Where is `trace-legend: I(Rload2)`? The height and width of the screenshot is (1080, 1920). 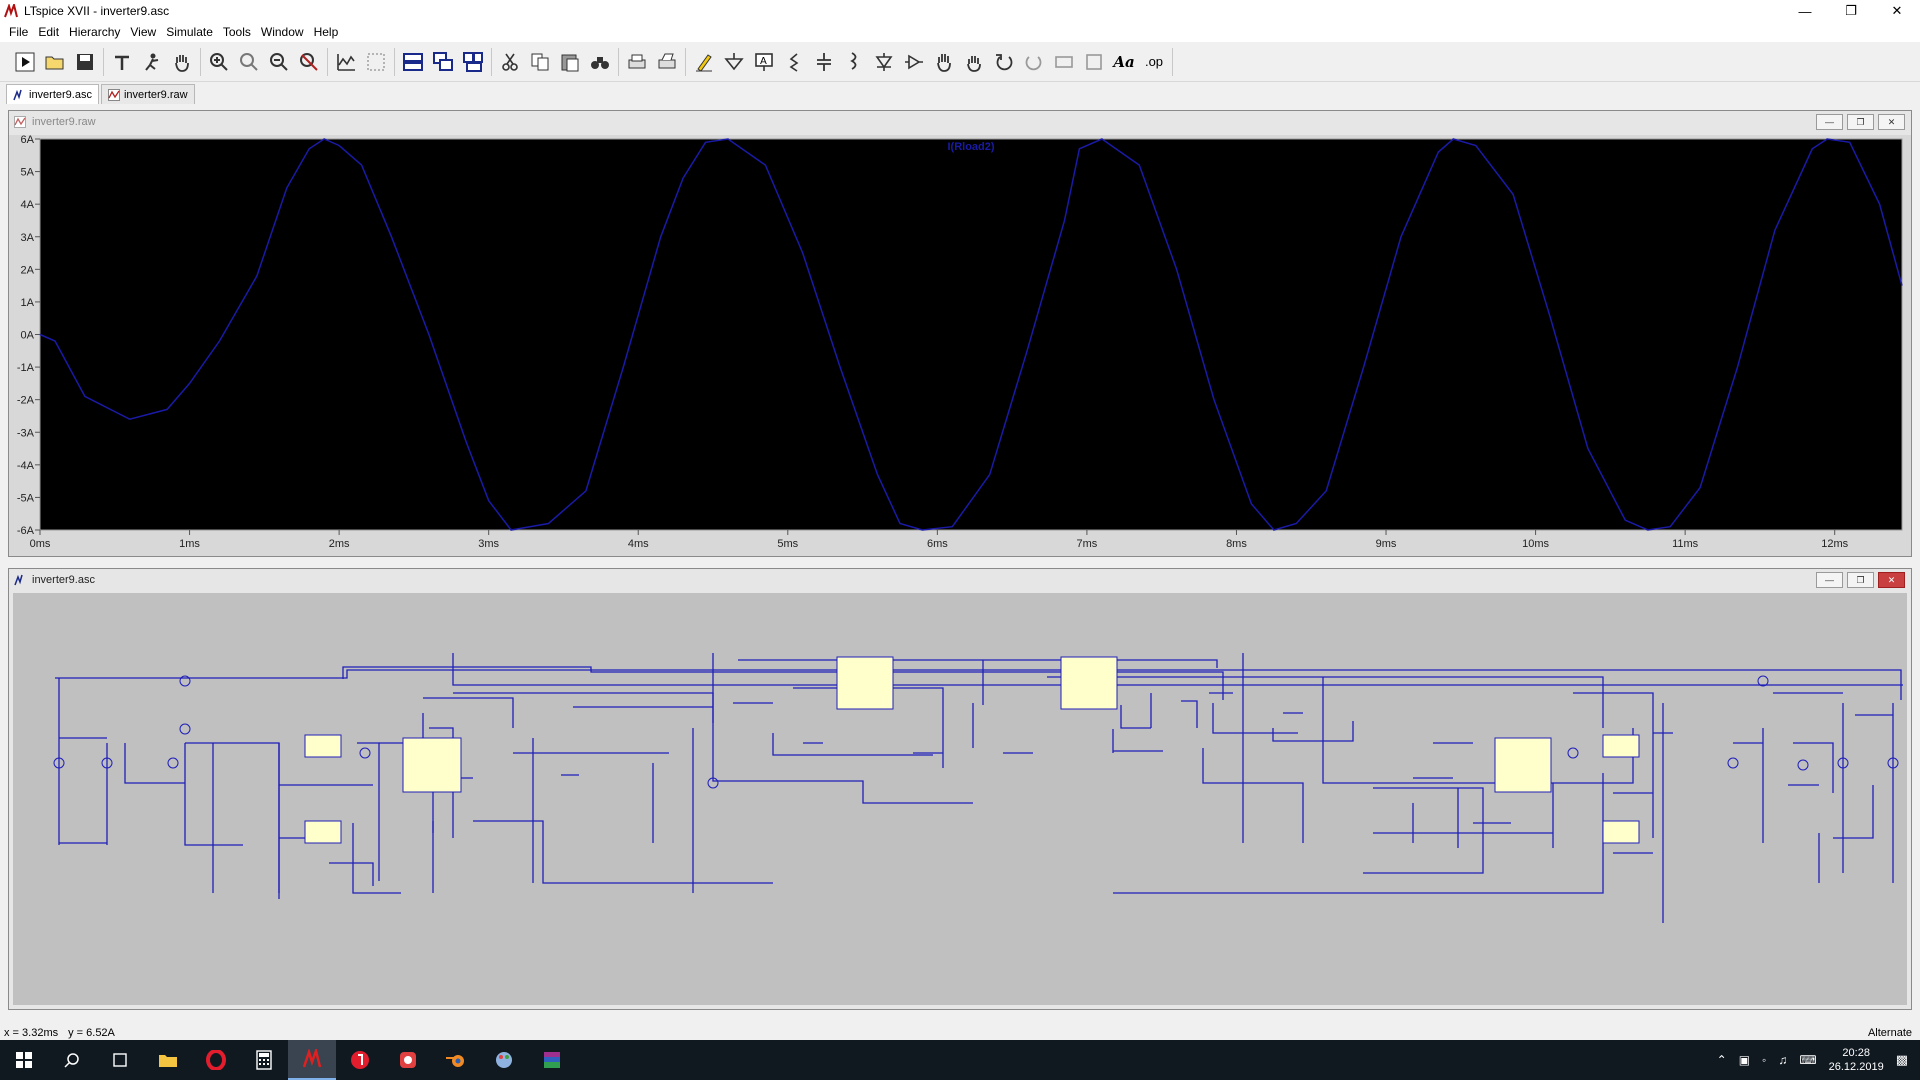 trace-legend: I(Rload2) is located at coordinates (970, 147).